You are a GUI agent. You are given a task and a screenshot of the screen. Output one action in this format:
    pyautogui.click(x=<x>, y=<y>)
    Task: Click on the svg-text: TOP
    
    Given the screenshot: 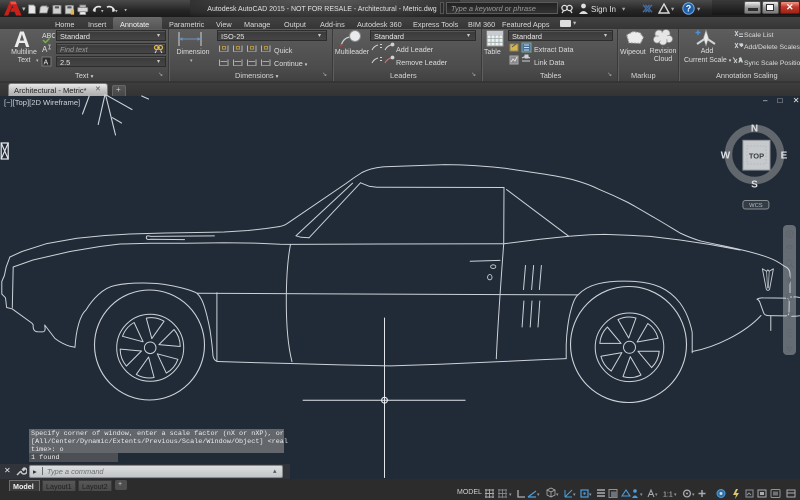 What is the action you would take?
    pyautogui.click(x=756, y=156)
    